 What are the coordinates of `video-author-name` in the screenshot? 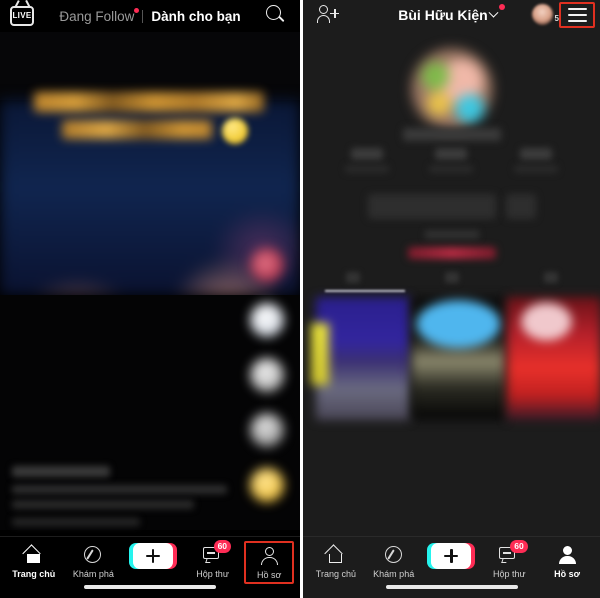 It's located at (61, 471).